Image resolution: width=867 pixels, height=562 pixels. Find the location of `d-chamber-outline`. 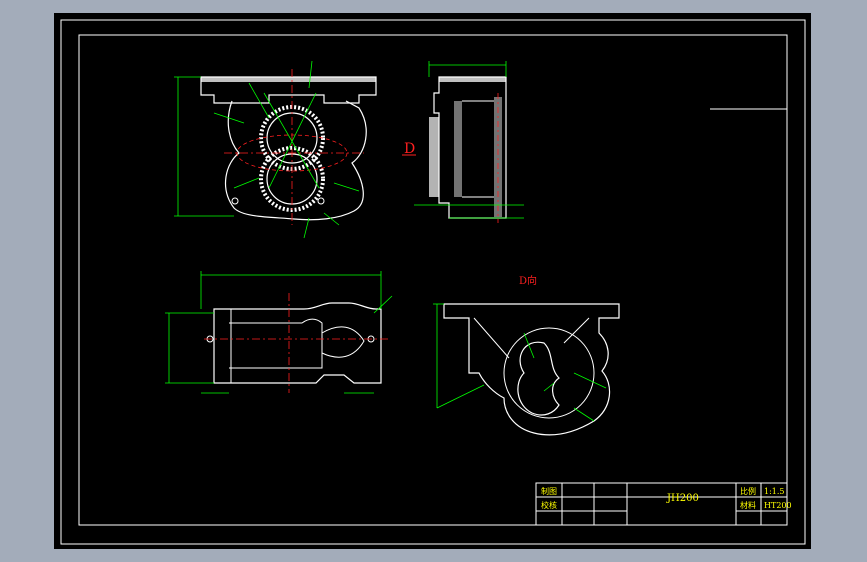

d-chamber-outline is located at coordinates (549, 373).